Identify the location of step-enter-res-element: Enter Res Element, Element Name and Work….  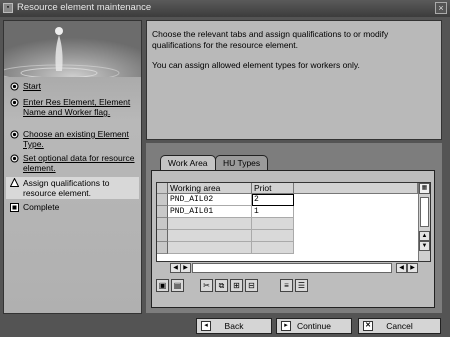
(72, 107).